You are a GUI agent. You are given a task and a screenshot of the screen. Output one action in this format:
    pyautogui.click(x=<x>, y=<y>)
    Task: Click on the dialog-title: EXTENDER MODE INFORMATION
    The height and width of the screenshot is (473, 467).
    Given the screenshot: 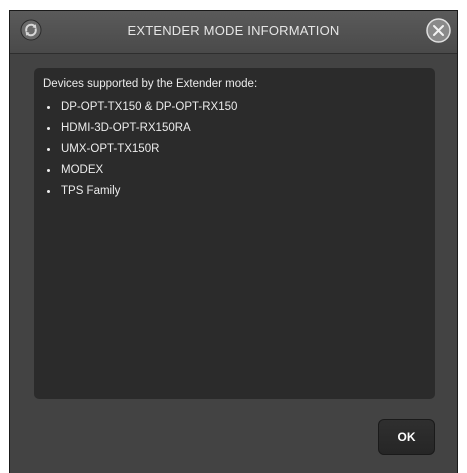 What is the action you would take?
    pyautogui.click(x=233, y=30)
    